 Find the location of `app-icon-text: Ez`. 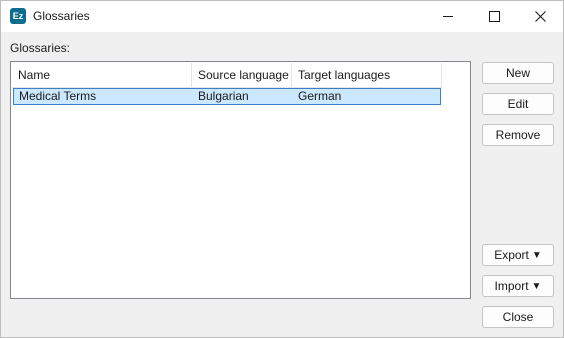

app-icon-text: Ez is located at coordinates (18, 16).